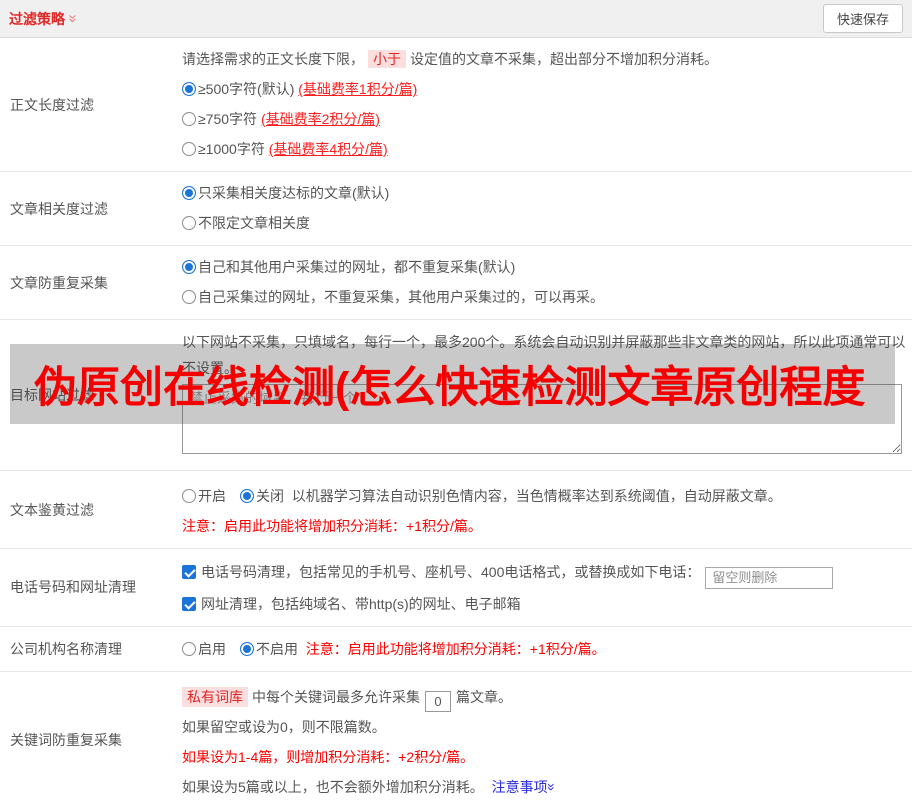 The width and height of the screenshot is (912, 809). I want to click on radio-1000-fee: (基础费率4积分/篇), so click(328, 149).